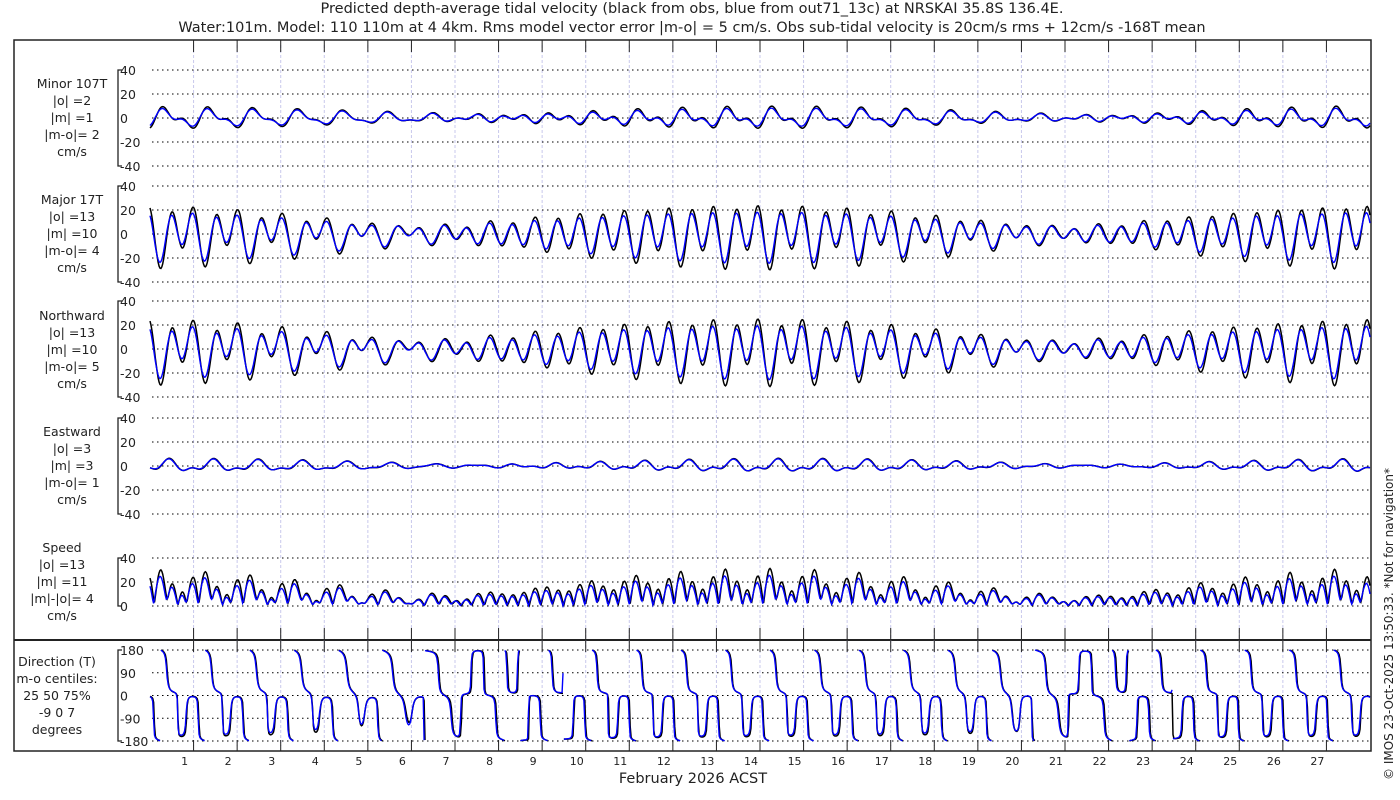 Image resolution: width=1400 pixels, height=800 pixels. Describe the element at coordinates (57, 695) in the screenshot. I see `panel-stat: 25 50 75%` at that location.